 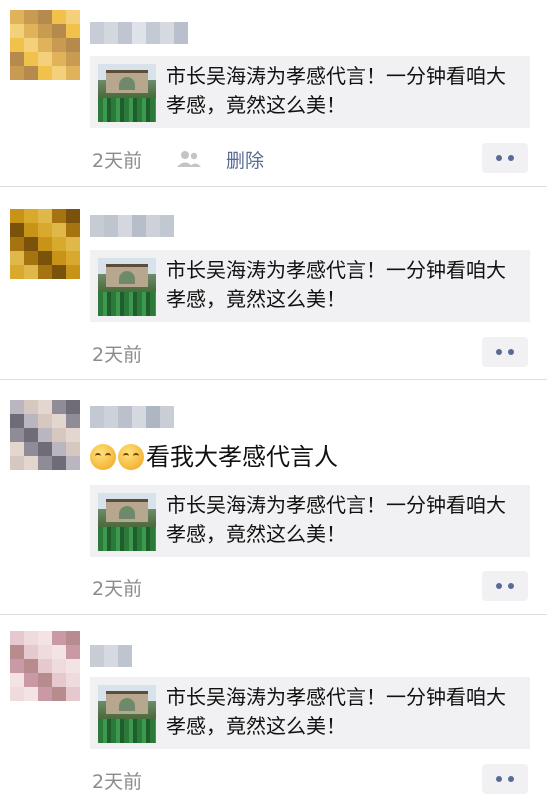 What do you see at coordinates (242, 457) in the screenshot?
I see `post-text-content: 看我大孝感代言人` at bounding box center [242, 457].